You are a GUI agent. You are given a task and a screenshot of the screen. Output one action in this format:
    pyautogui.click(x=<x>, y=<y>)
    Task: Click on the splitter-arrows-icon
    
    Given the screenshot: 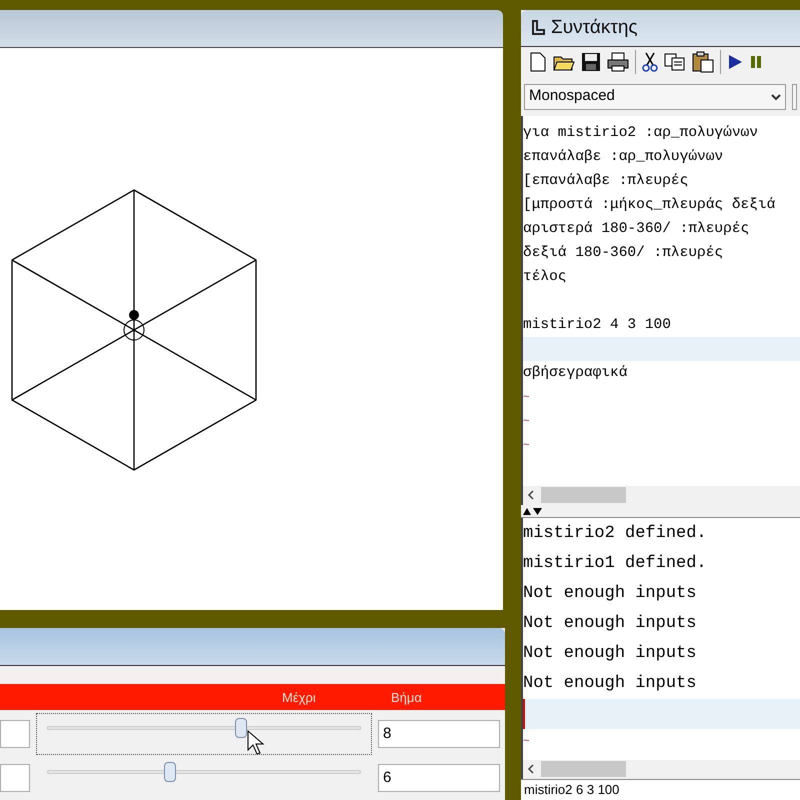 What is the action you would take?
    pyautogui.click(x=533, y=510)
    